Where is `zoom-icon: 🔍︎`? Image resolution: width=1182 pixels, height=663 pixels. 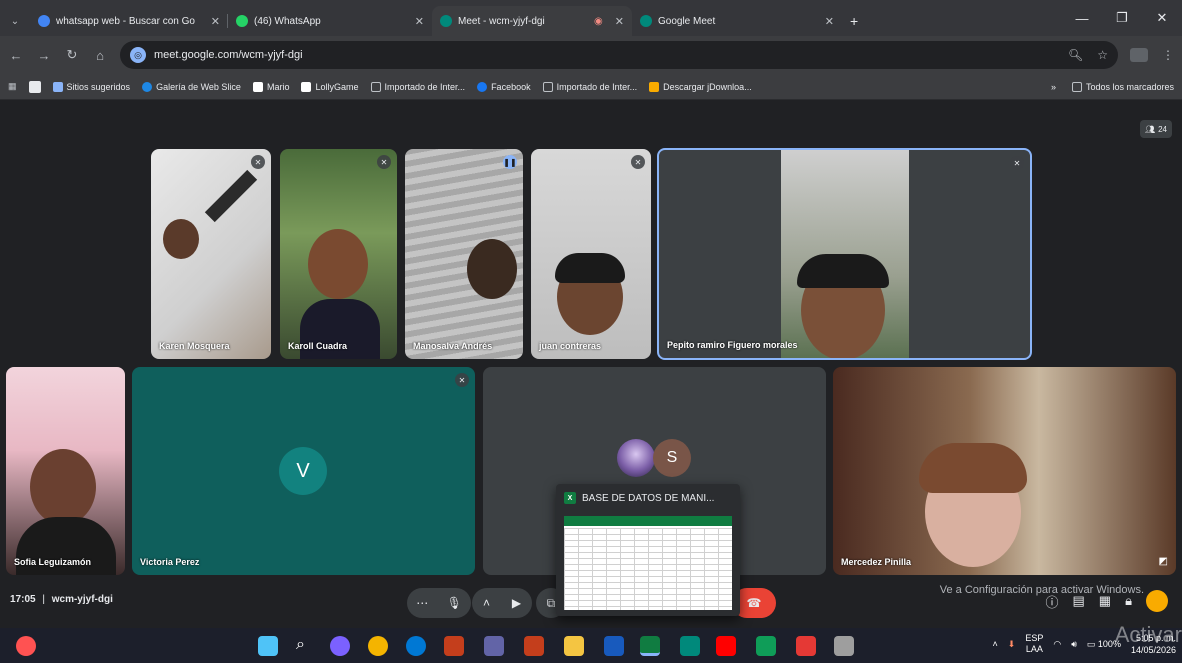
zoom-icon: 🔍︎ is located at coordinates (1075, 55).